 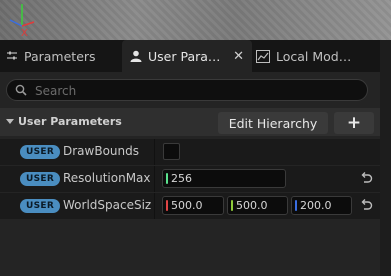 I want to click on sliders-icon, so click(x=12, y=55).